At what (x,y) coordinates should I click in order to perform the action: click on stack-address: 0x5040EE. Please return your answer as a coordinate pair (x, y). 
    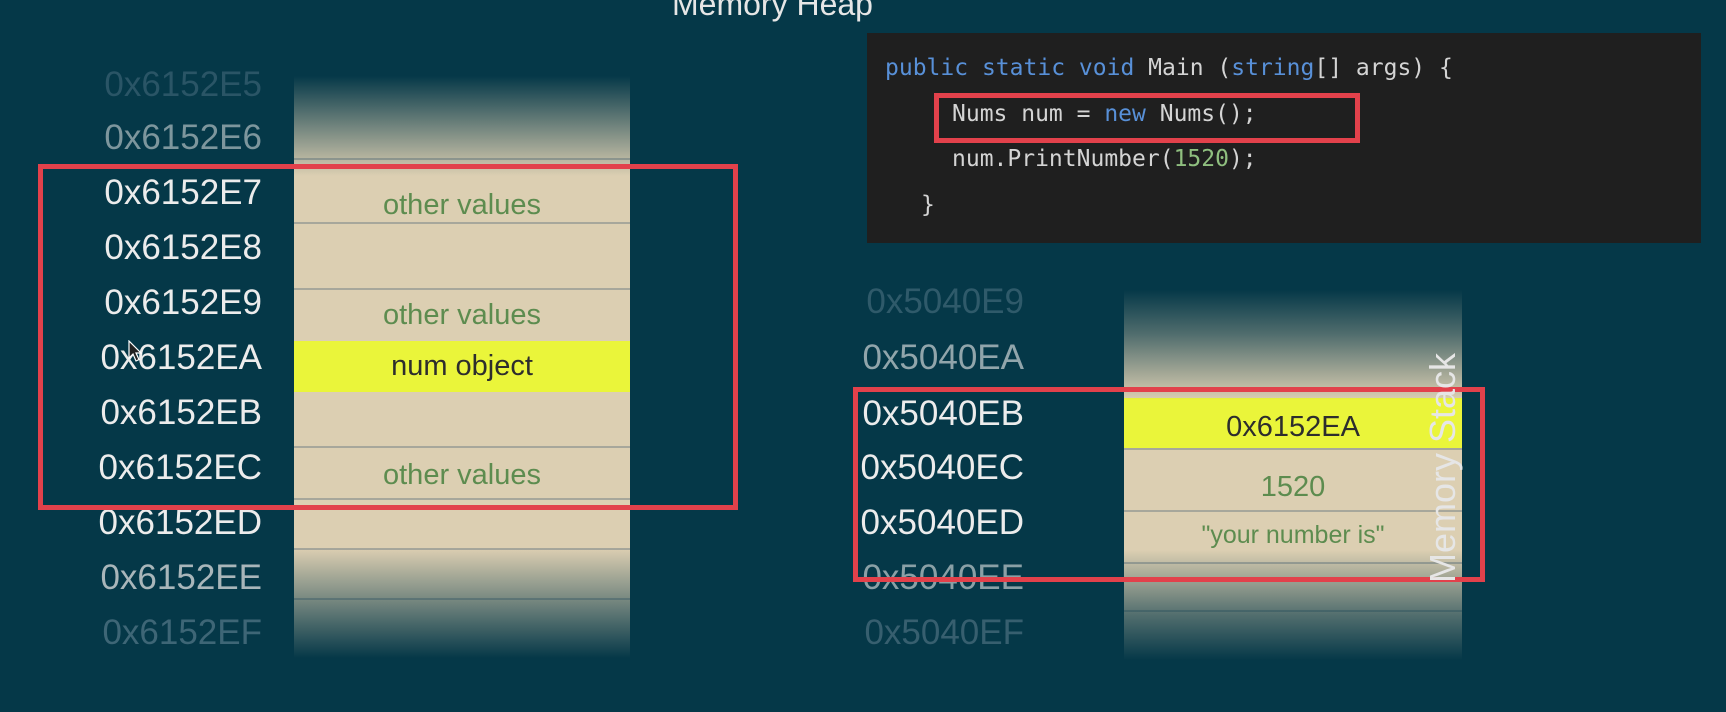
    Looking at the image, I should click on (943, 577).